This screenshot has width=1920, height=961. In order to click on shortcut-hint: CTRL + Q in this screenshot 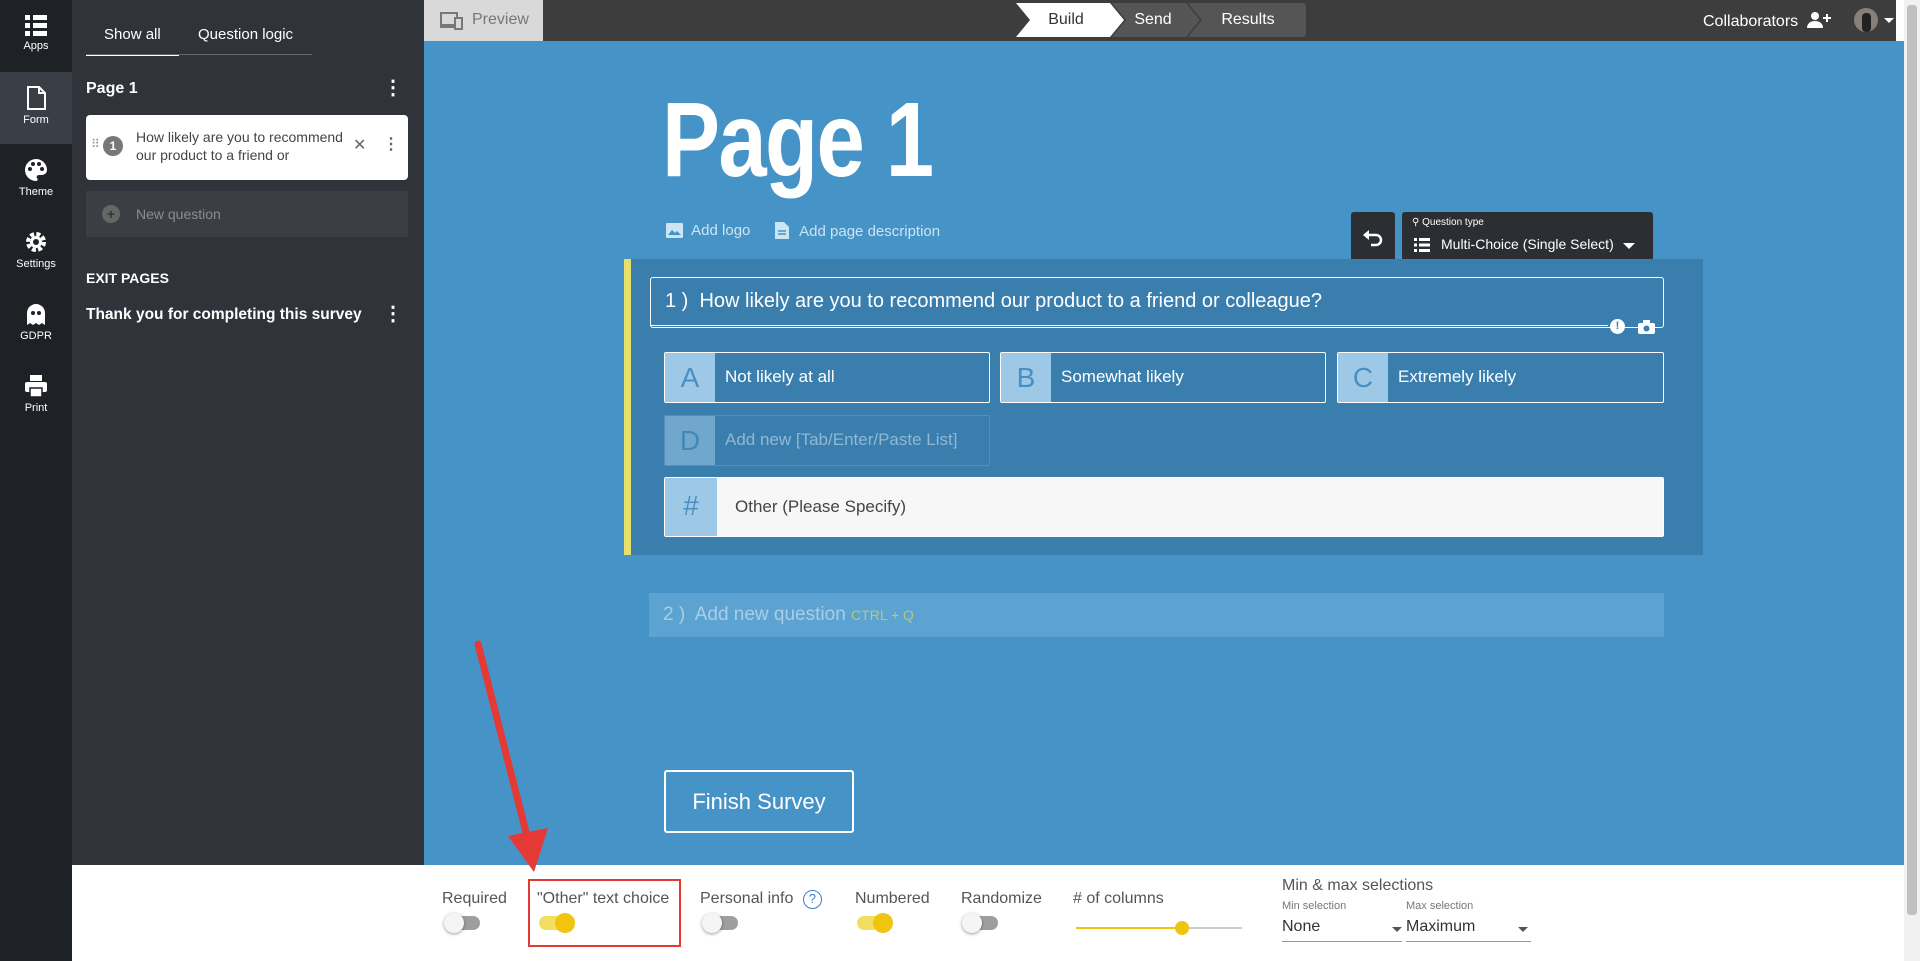, I will do `click(882, 615)`.